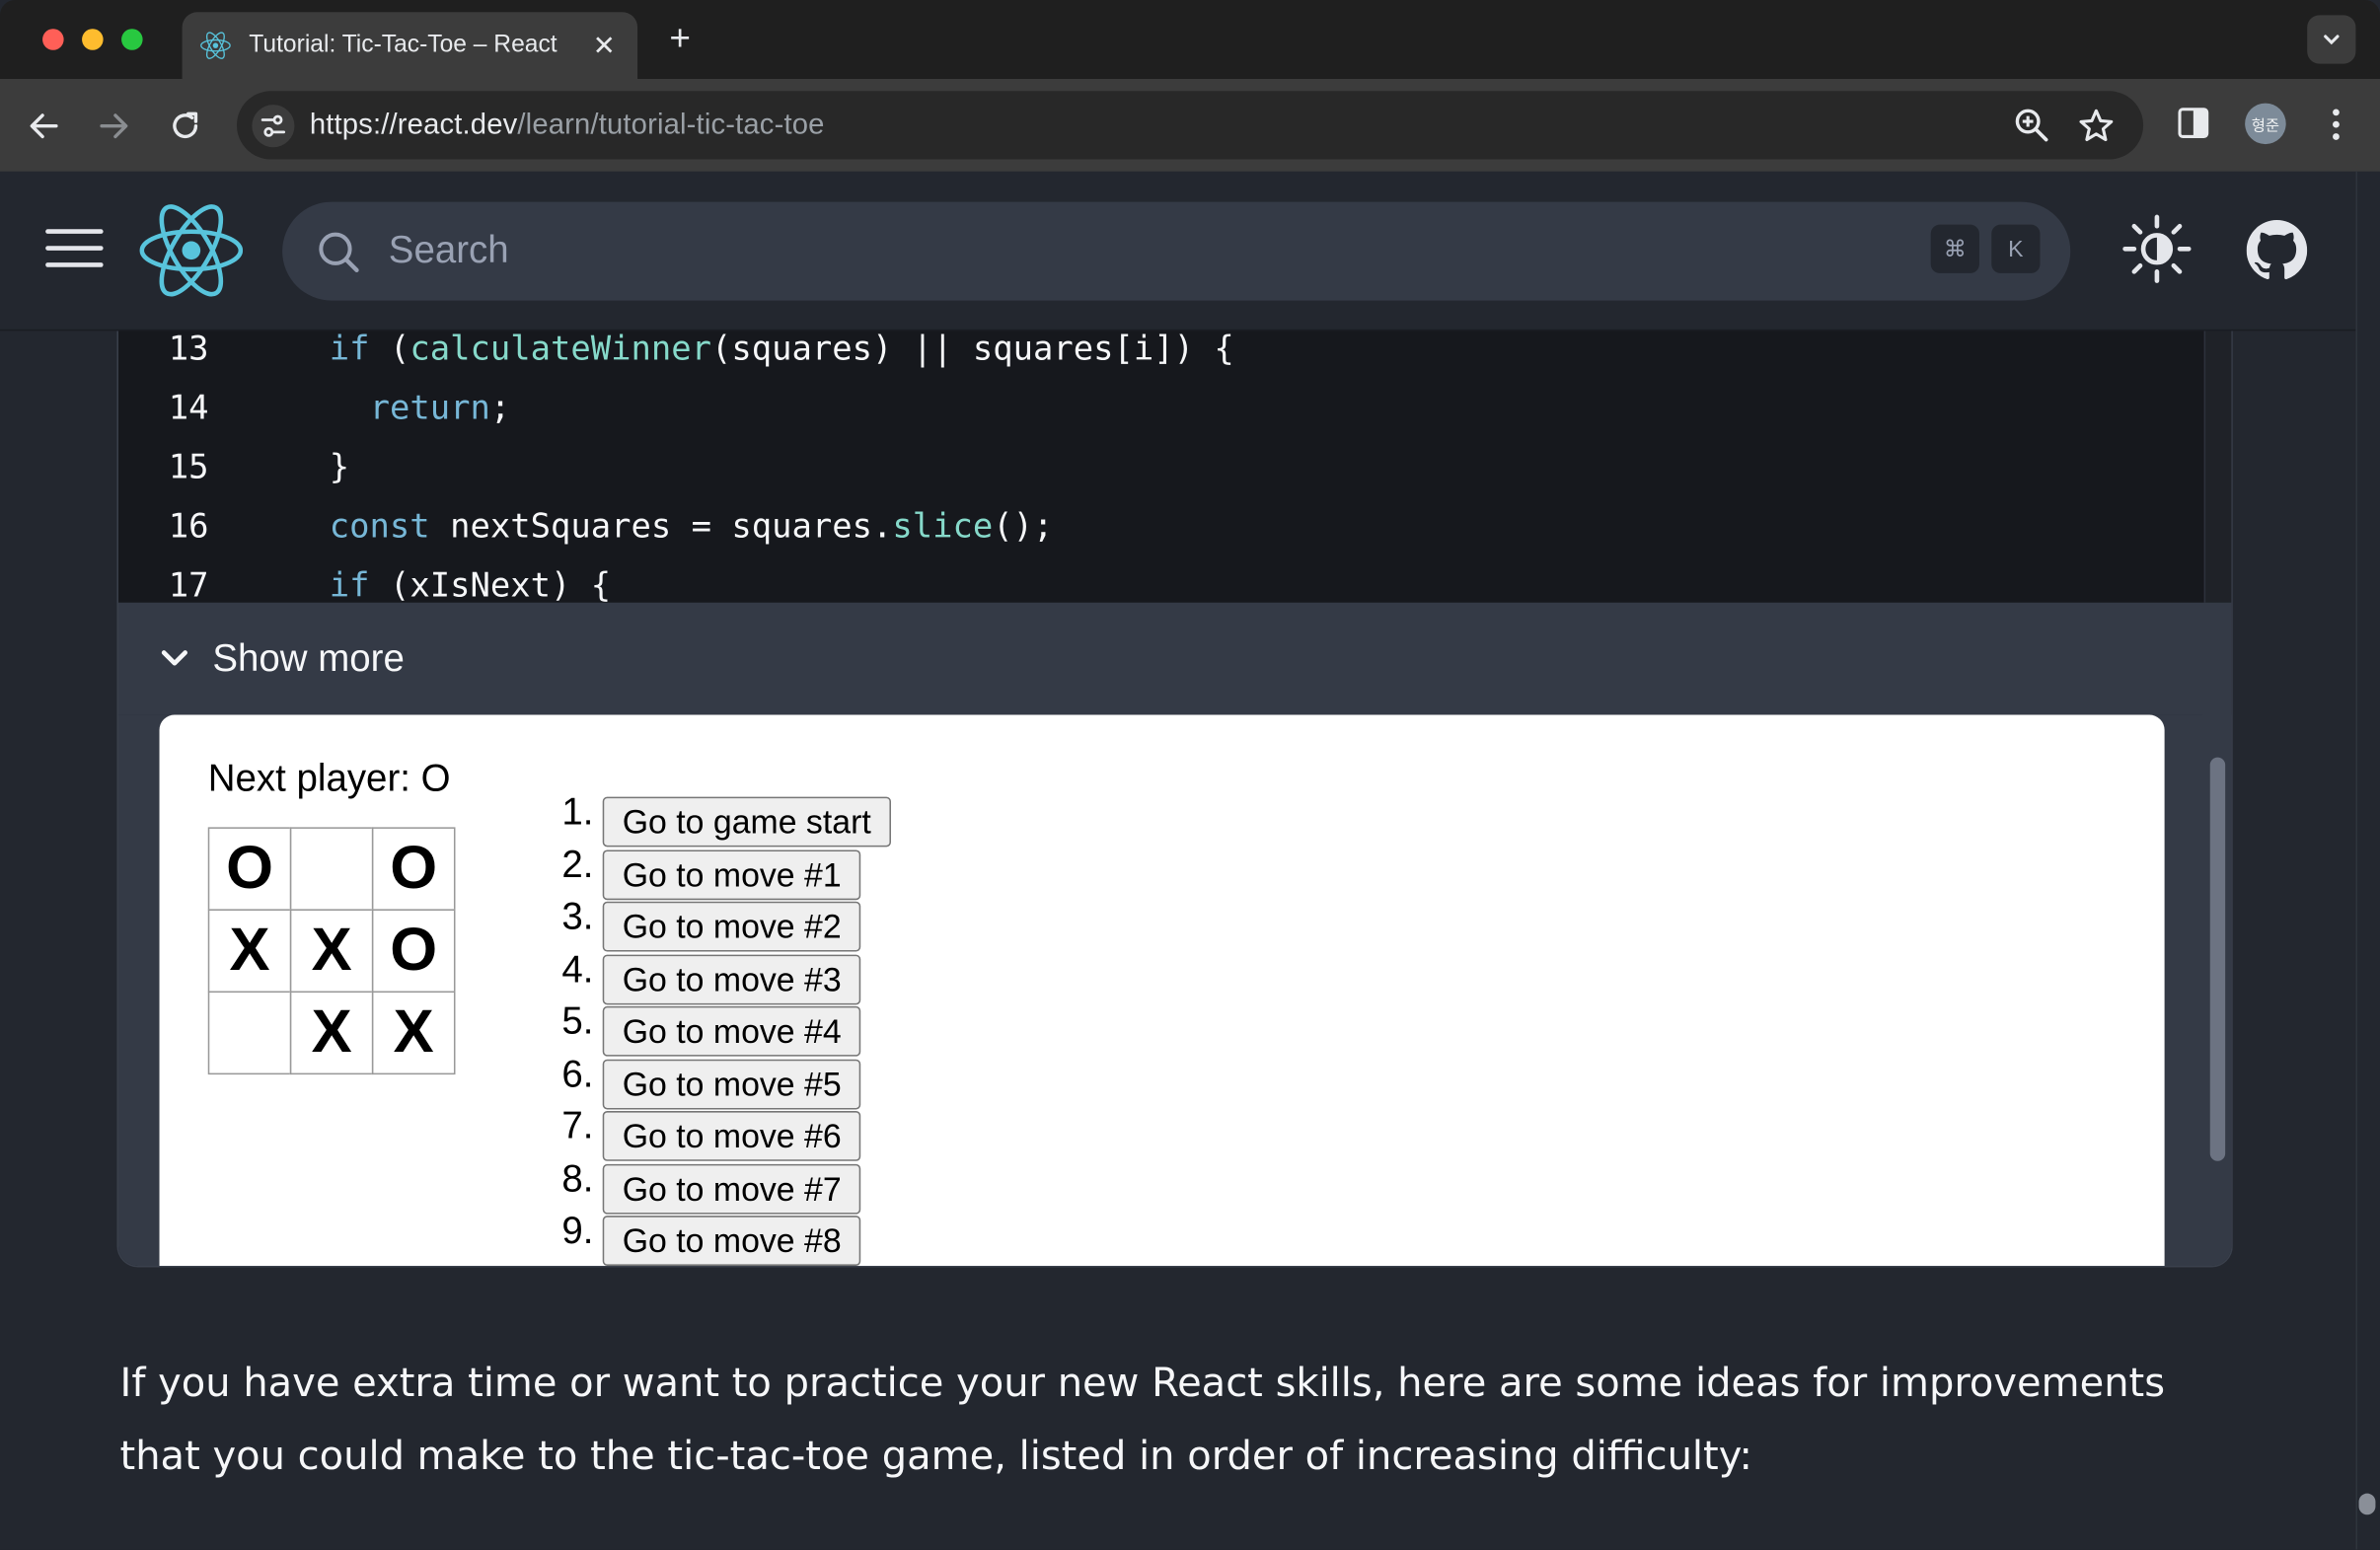  What do you see at coordinates (188, 527) in the screenshot?
I see `line-number: 16` at bounding box center [188, 527].